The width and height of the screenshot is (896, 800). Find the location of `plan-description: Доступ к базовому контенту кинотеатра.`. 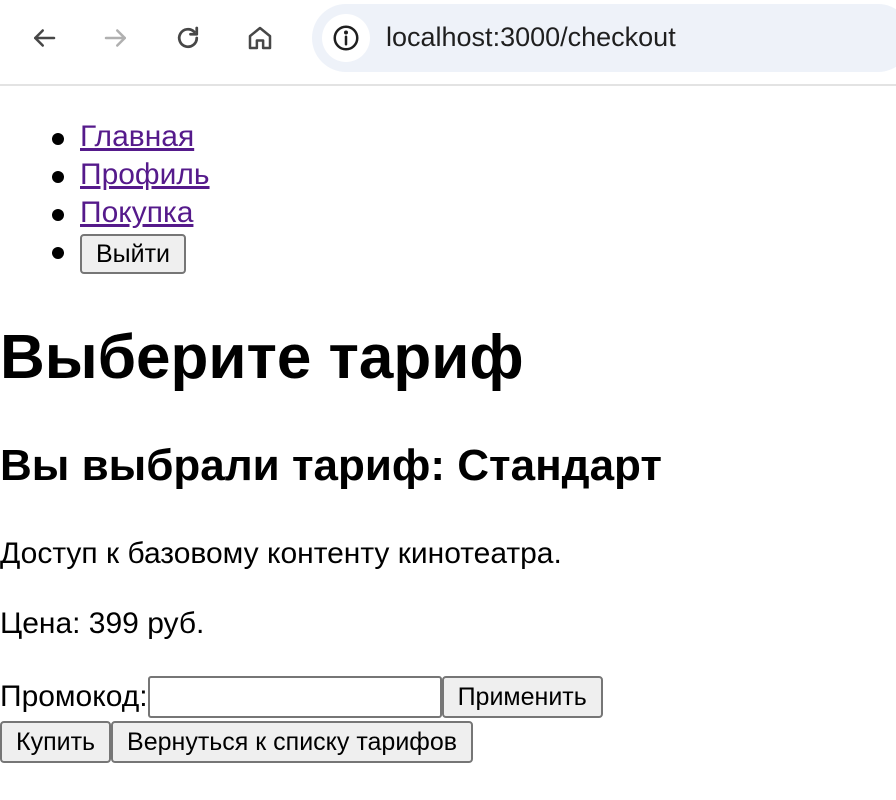

plan-description: Доступ к базовому контенту кинотеатра. is located at coordinates (281, 553).